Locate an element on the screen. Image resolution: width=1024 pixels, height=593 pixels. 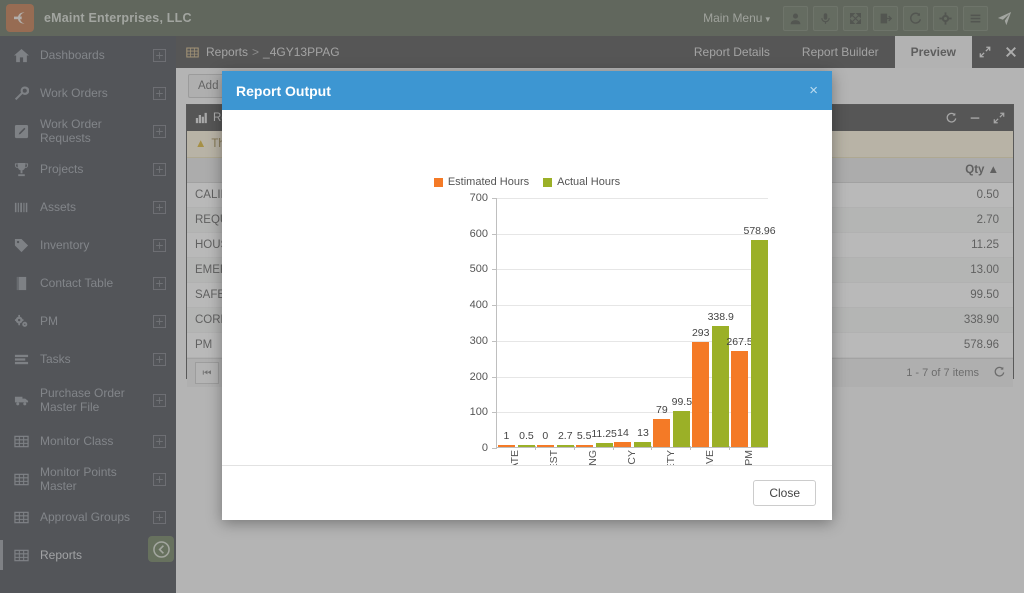
chart-bar: 5.5 is located at coordinates (584, 438).